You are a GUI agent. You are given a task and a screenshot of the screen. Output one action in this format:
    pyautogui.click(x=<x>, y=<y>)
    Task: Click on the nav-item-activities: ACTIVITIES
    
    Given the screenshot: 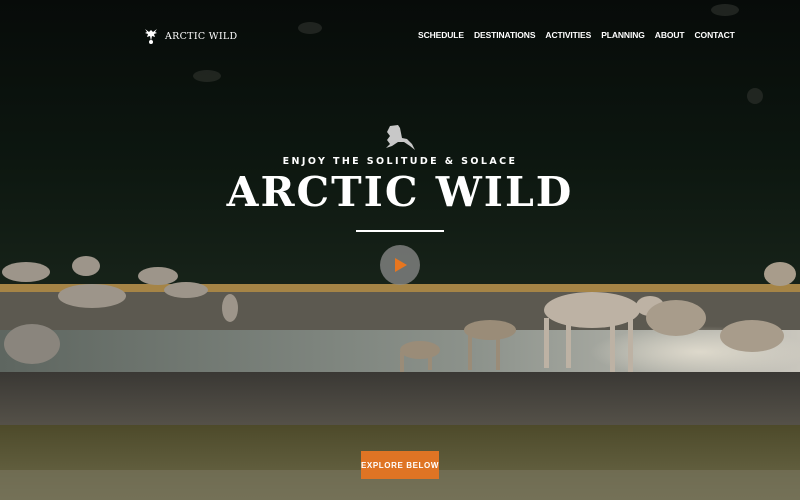 What is the action you would take?
    pyautogui.click(x=568, y=35)
    